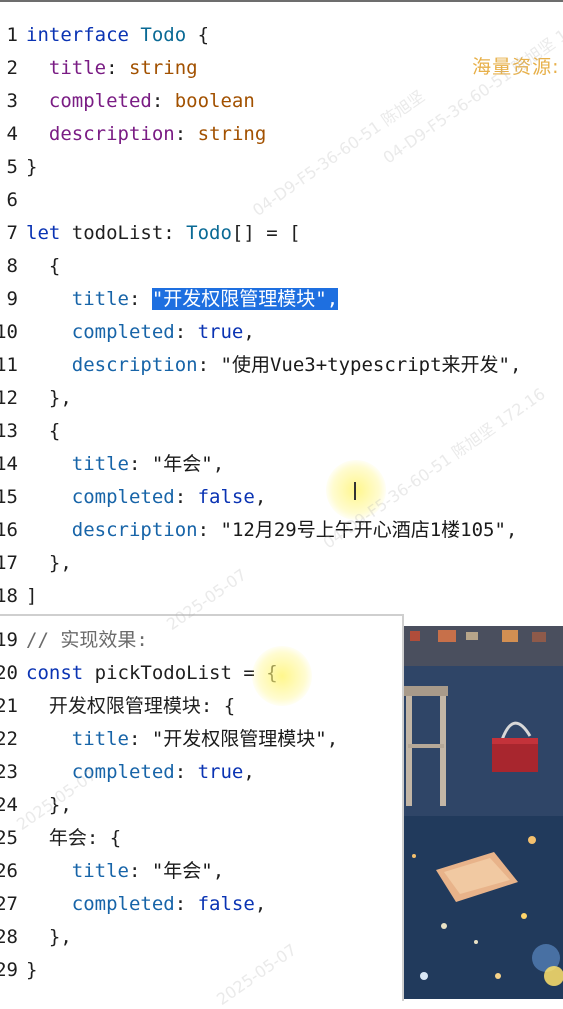 This screenshot has height=1009, width=563. I want to click on line-number: 12, so click(9, 398).